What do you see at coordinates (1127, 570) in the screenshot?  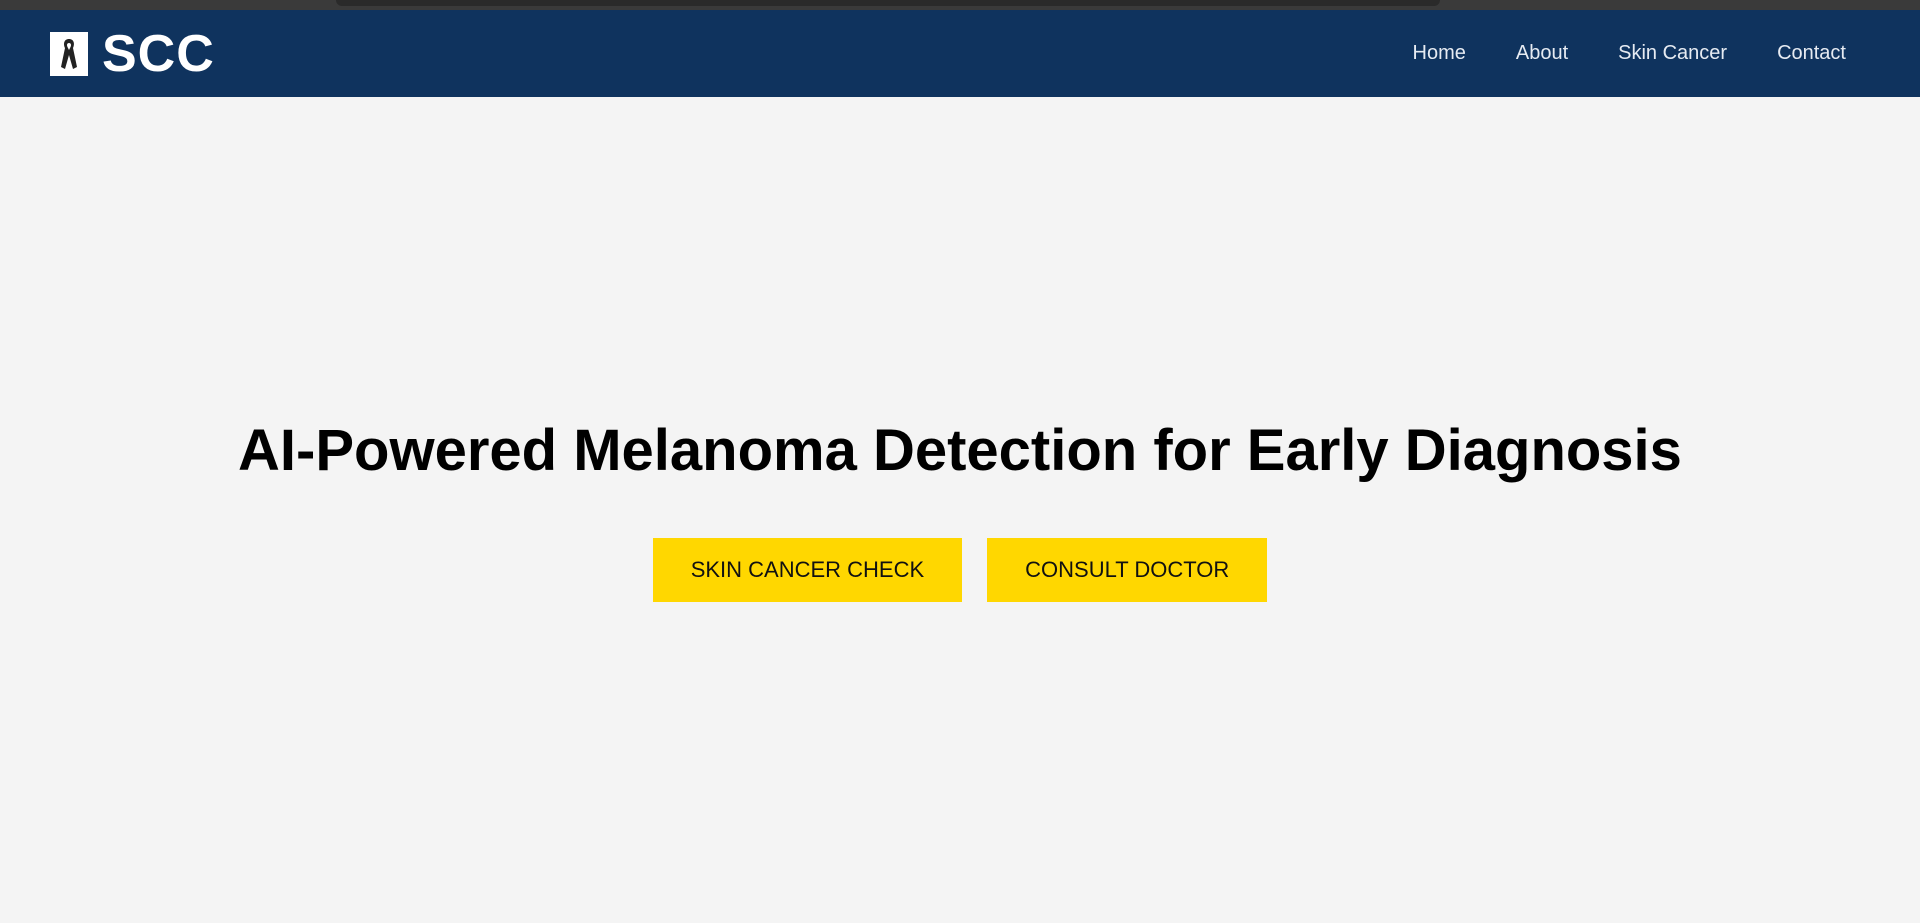 I see `consult-doctor-button: CONSULT DOCTOR` at bounding box center [1127, 570].